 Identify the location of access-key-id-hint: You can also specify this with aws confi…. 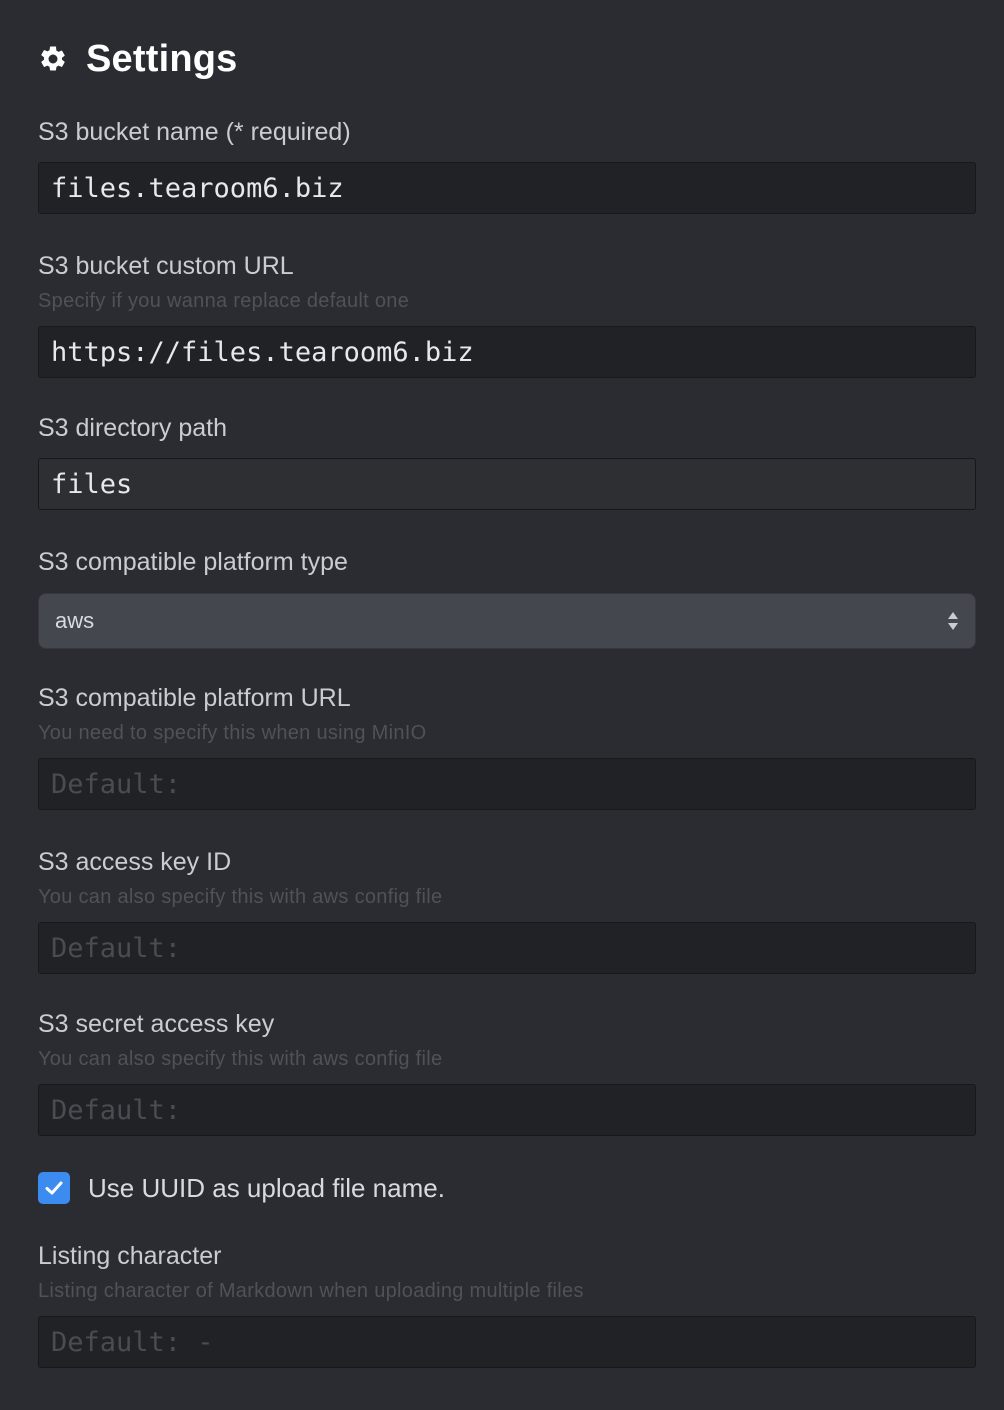
(240, 897).